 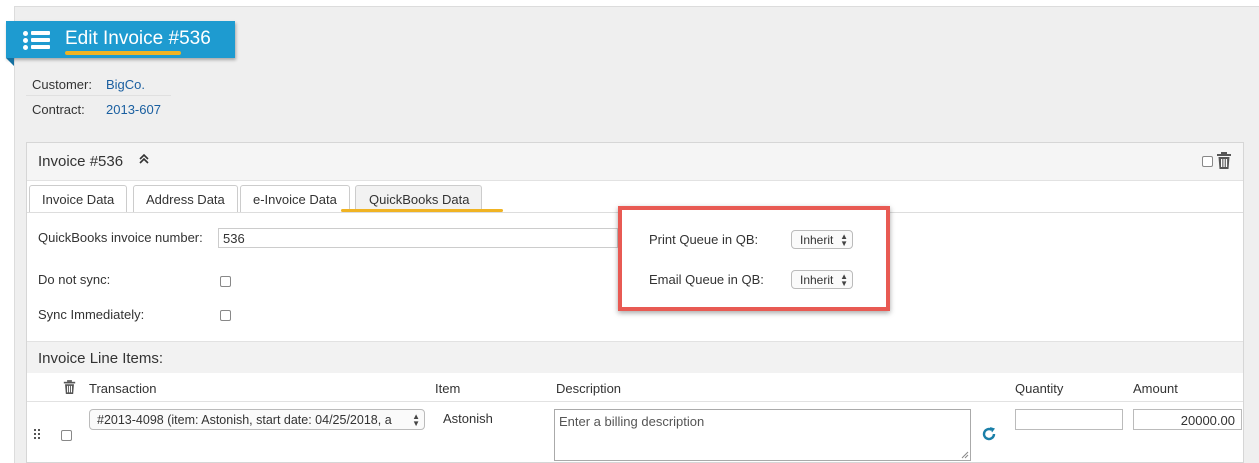 What do you see at coordinates (706, 279) in the screenshot?
I see `email-queue-label: Email Queue in QB:` at bounding box center [706, 279].